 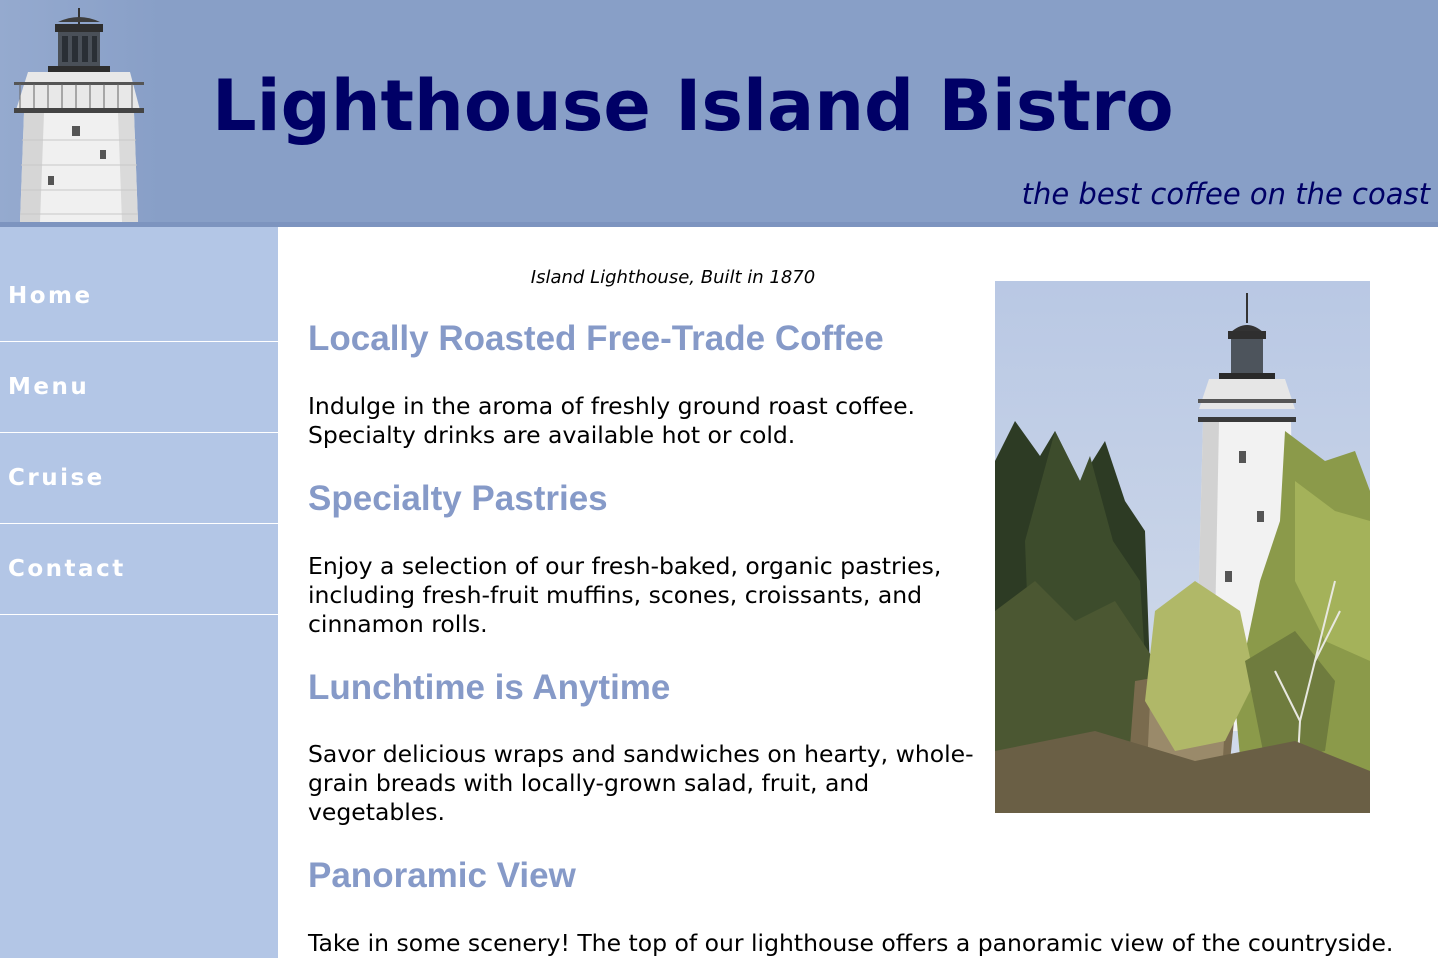 I want to click on nav-link-home: Home, so click(x=139, y=296).